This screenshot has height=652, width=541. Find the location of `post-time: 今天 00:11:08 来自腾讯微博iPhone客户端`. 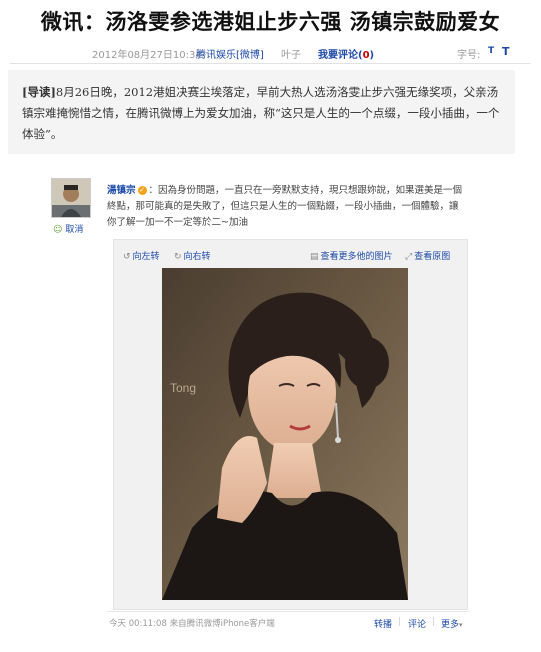

post-time: 今天 00:11:08 来自腾讯微博iPhone客户端 is located at coordinates (192, 624).